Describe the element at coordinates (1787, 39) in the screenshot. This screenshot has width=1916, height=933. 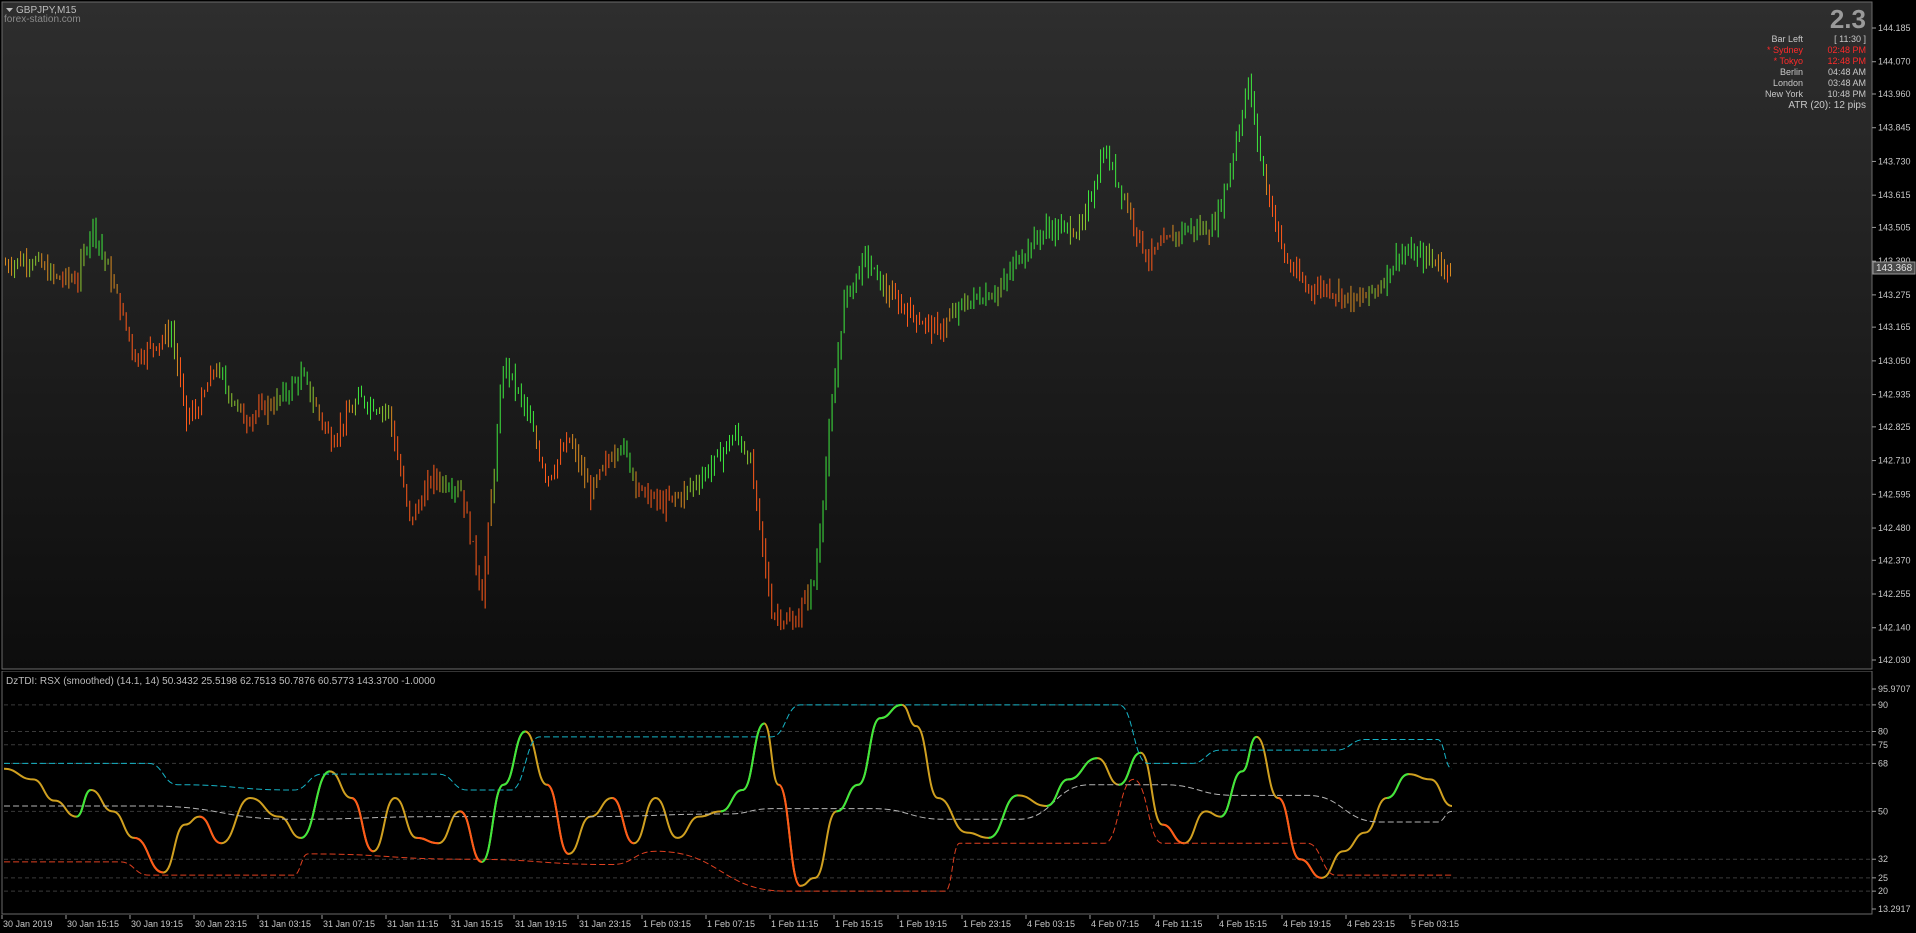
I see `clock-label: Bar Left` at that location.